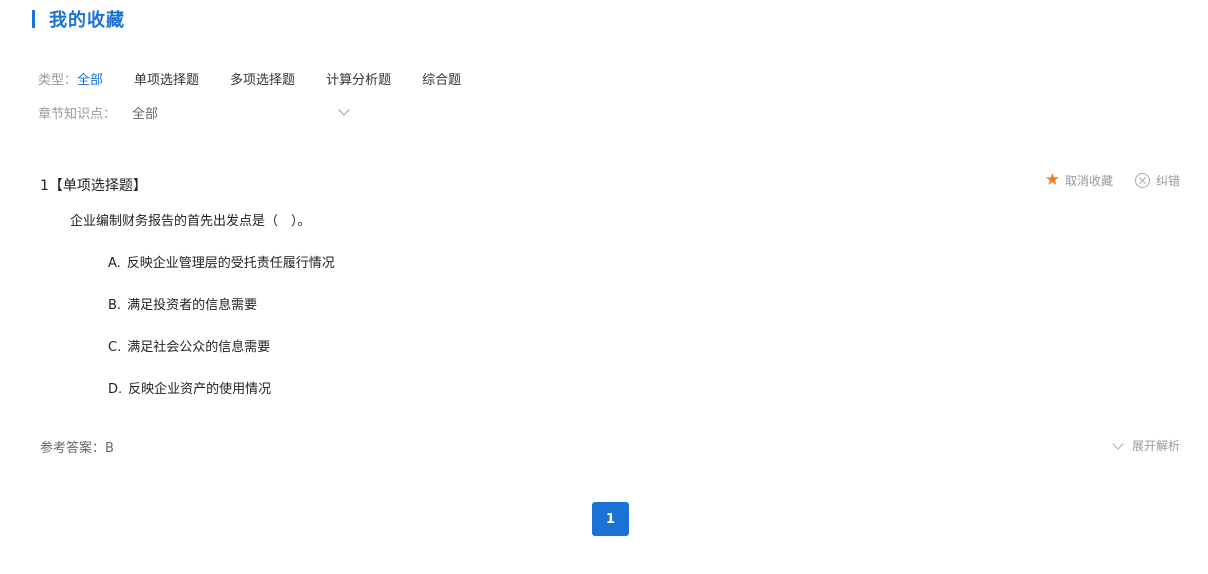 The width and height of the screenshot is (1208, 574). I want to click on type-option-calculation: 计算分析题, so click(358, 78).